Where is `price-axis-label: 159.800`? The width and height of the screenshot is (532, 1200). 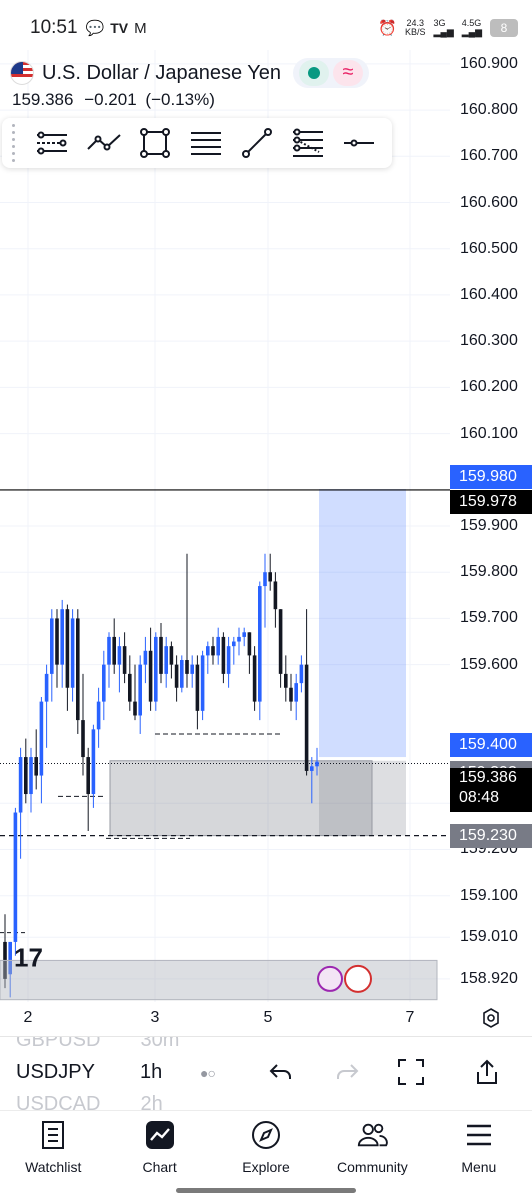
price-axis-label: 159.800 is located at coordinates (489, 572).